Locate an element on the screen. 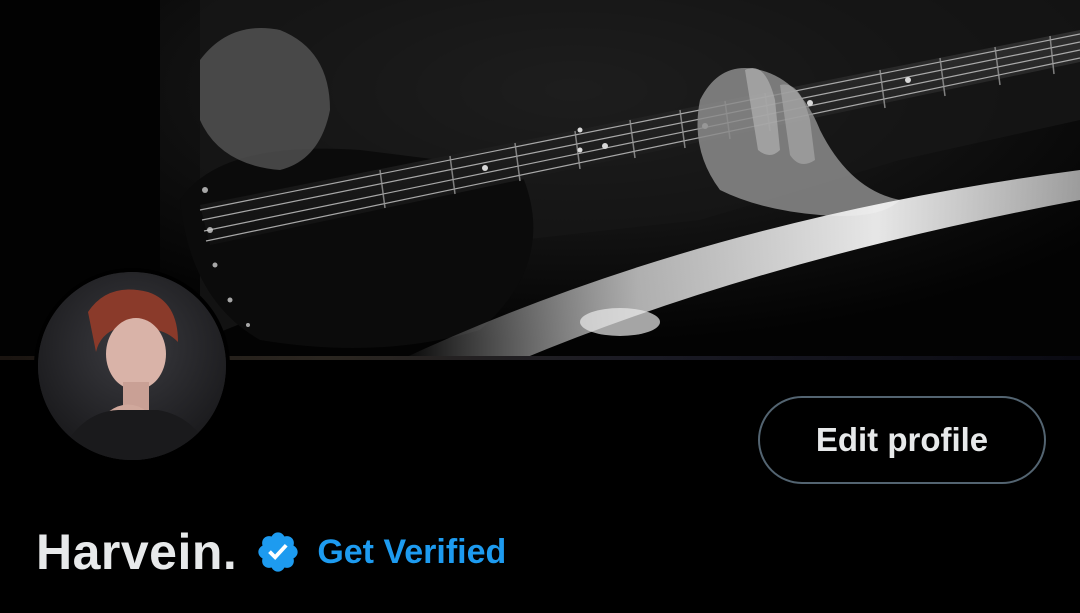 Image resolution: width=1080 pixels, height=613 pixels. verified-badge-icon is located at coordinates (278, 552).